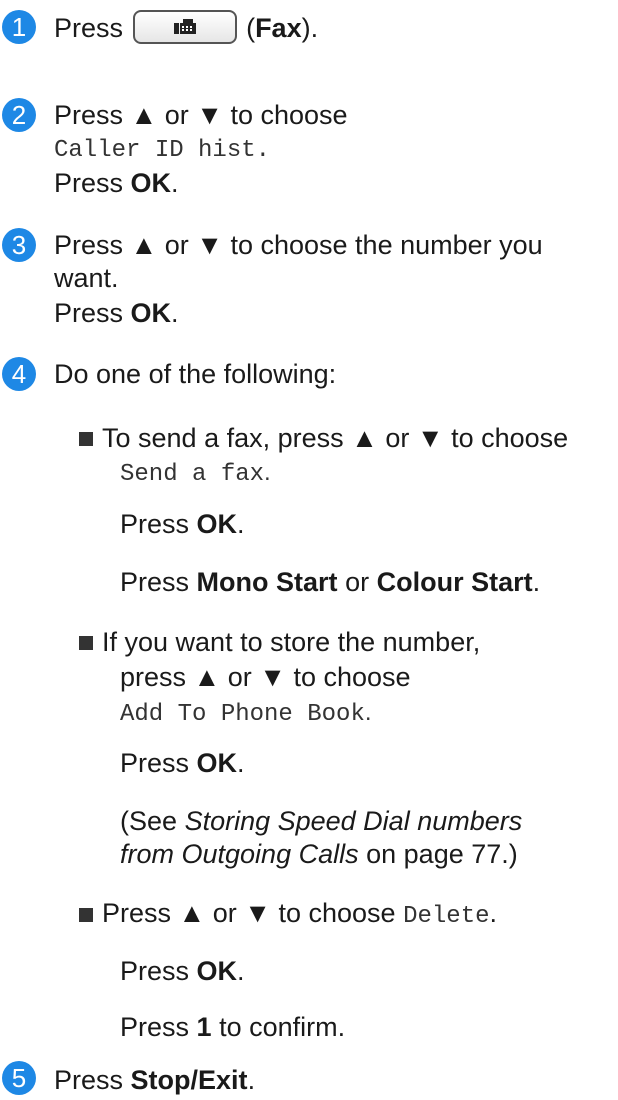 The height and width of the screenshot is (1100, 618). Describe the element at coordinates (357, 582) in the screenshot. I see `option-1-or: or` at that location.